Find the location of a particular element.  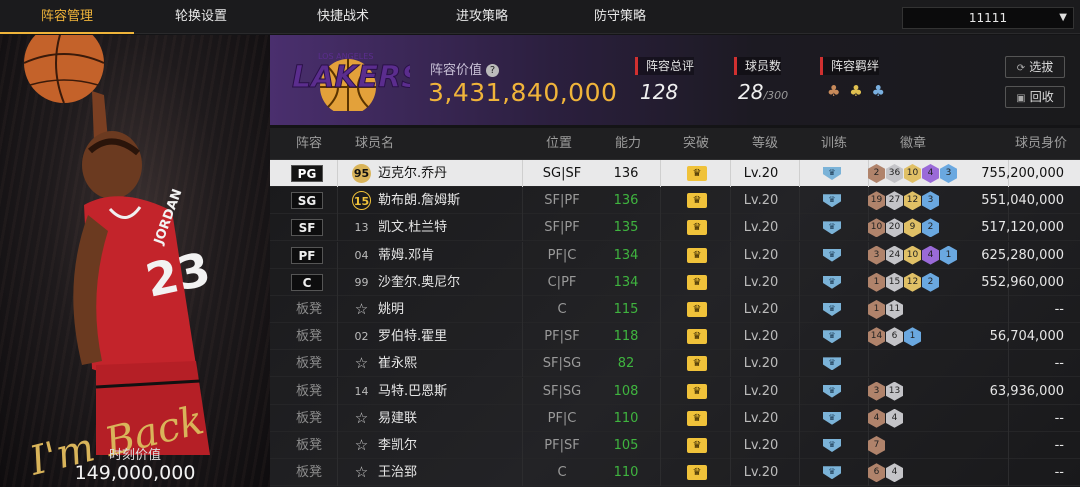

table-row: 板凳 14 马特.巴恩斯 SF|SG 108 ♛ Lv.20 ♛ 3 13 63,936,000 is located at coordinates (675, 391).